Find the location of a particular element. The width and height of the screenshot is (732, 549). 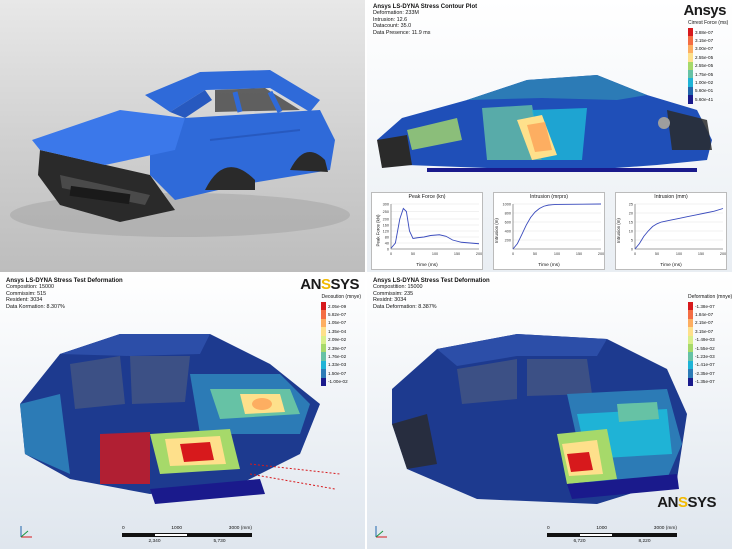

chart-title: Intrusion (mm) is located at coordinates (671, 197).